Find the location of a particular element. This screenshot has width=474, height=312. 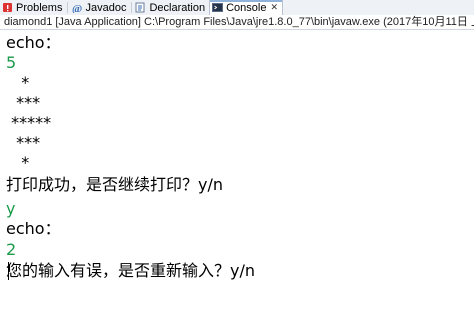

tab-javadoc: @ Javadoc is located at coordinates (99, 7).